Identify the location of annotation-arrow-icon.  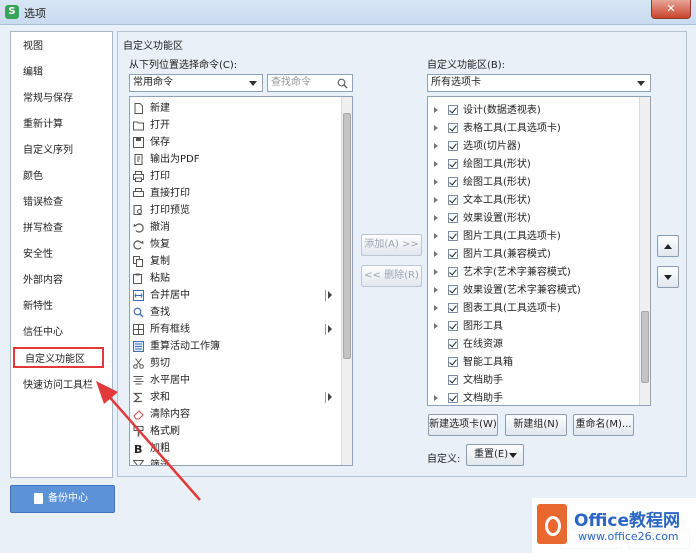
(148, 441).